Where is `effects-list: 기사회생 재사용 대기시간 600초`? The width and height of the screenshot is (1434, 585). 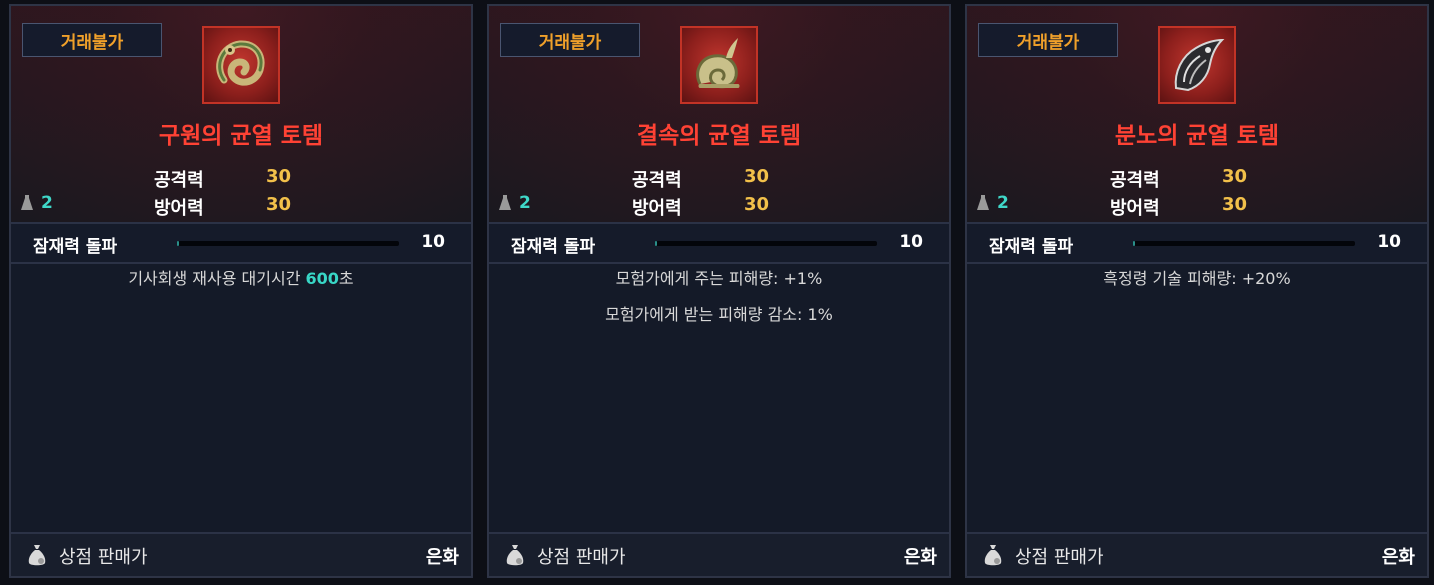 effects-list: 기사회생 재사용 대기시간 600초 is located at coordinates (241, 286).